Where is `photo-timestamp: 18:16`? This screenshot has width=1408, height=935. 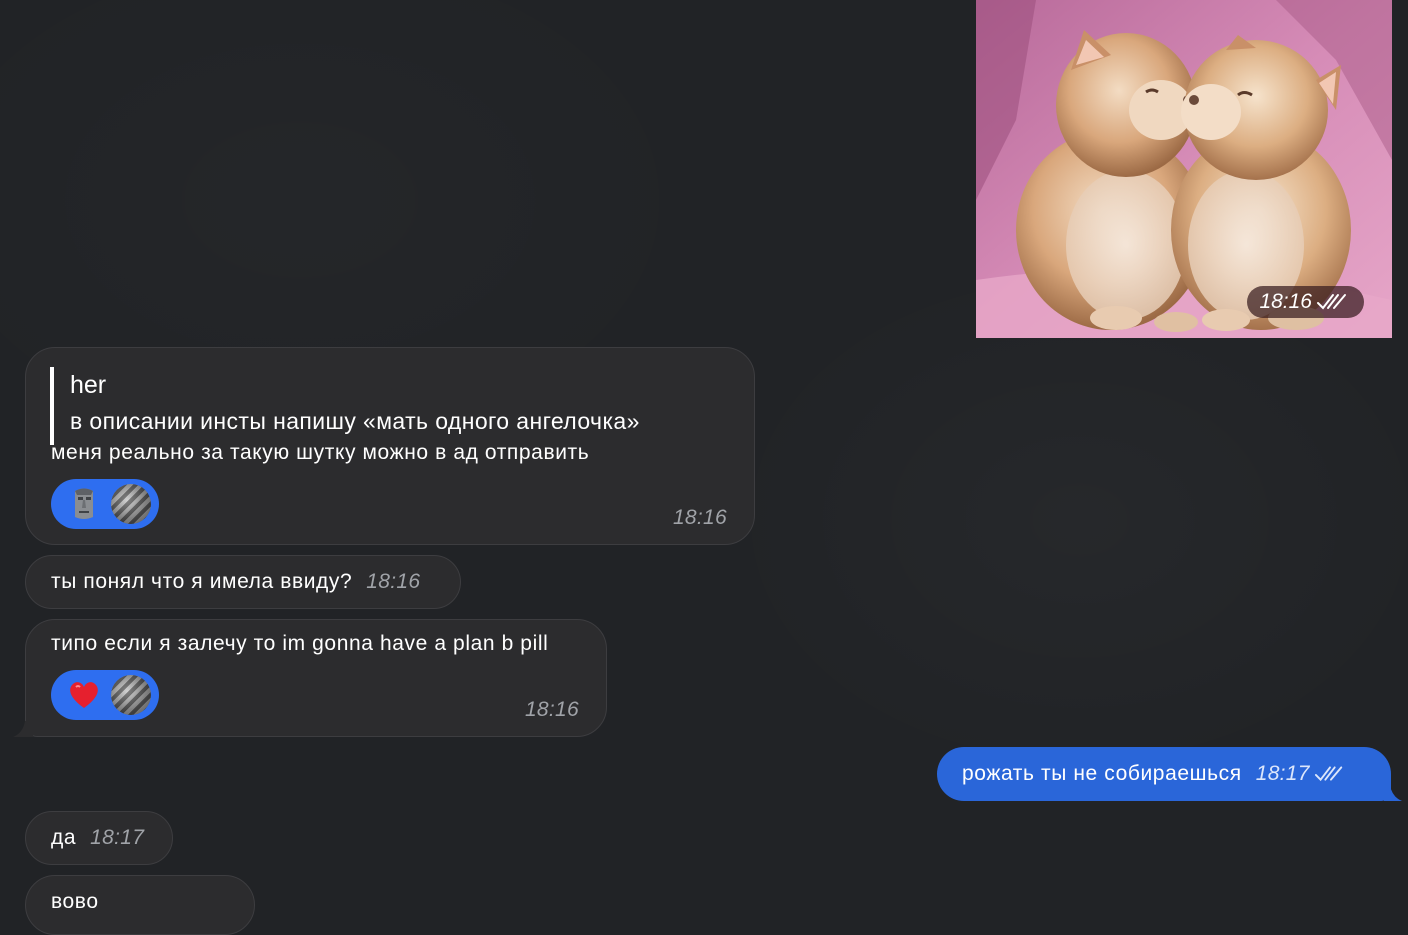 photo-timestamp: 18:16 is located at coordinates (1305, 302).